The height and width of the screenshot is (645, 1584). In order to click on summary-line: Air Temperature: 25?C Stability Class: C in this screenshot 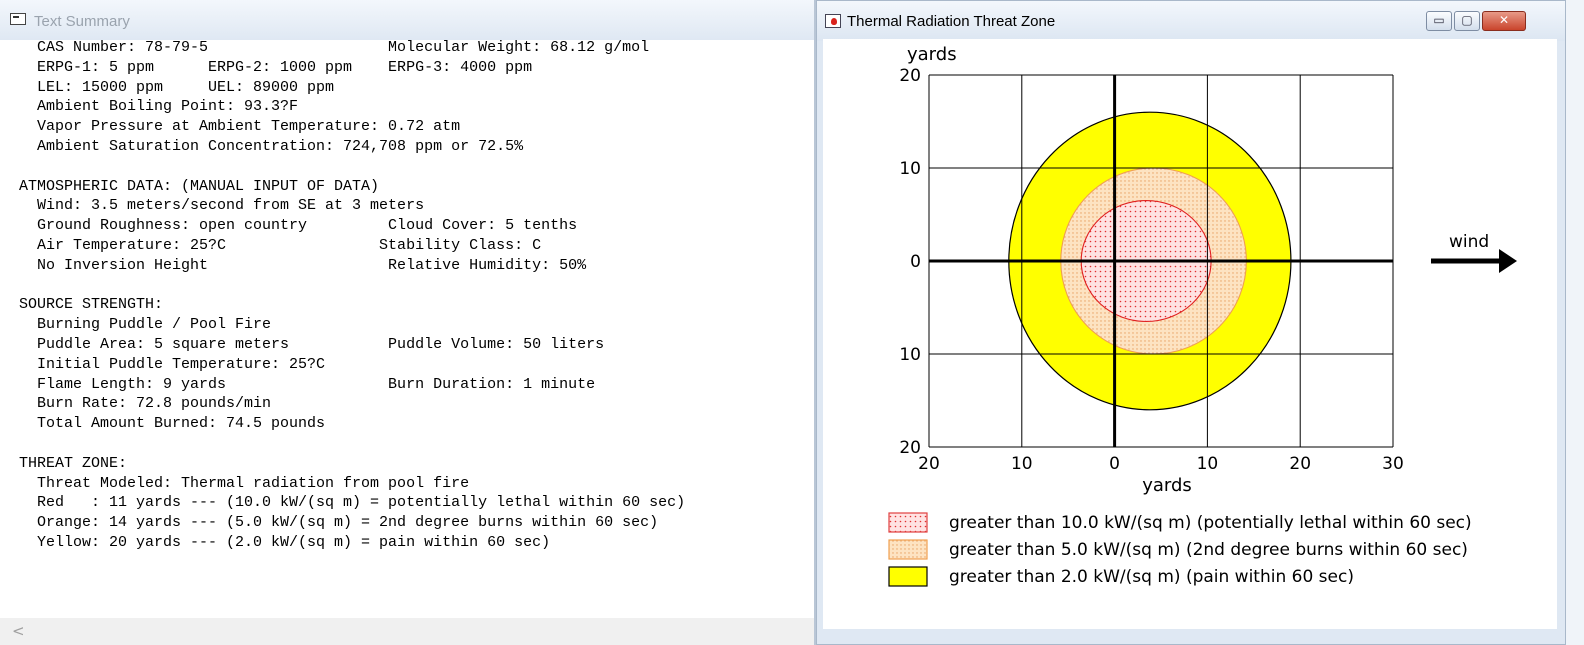, I will do `click(280, 245)`.